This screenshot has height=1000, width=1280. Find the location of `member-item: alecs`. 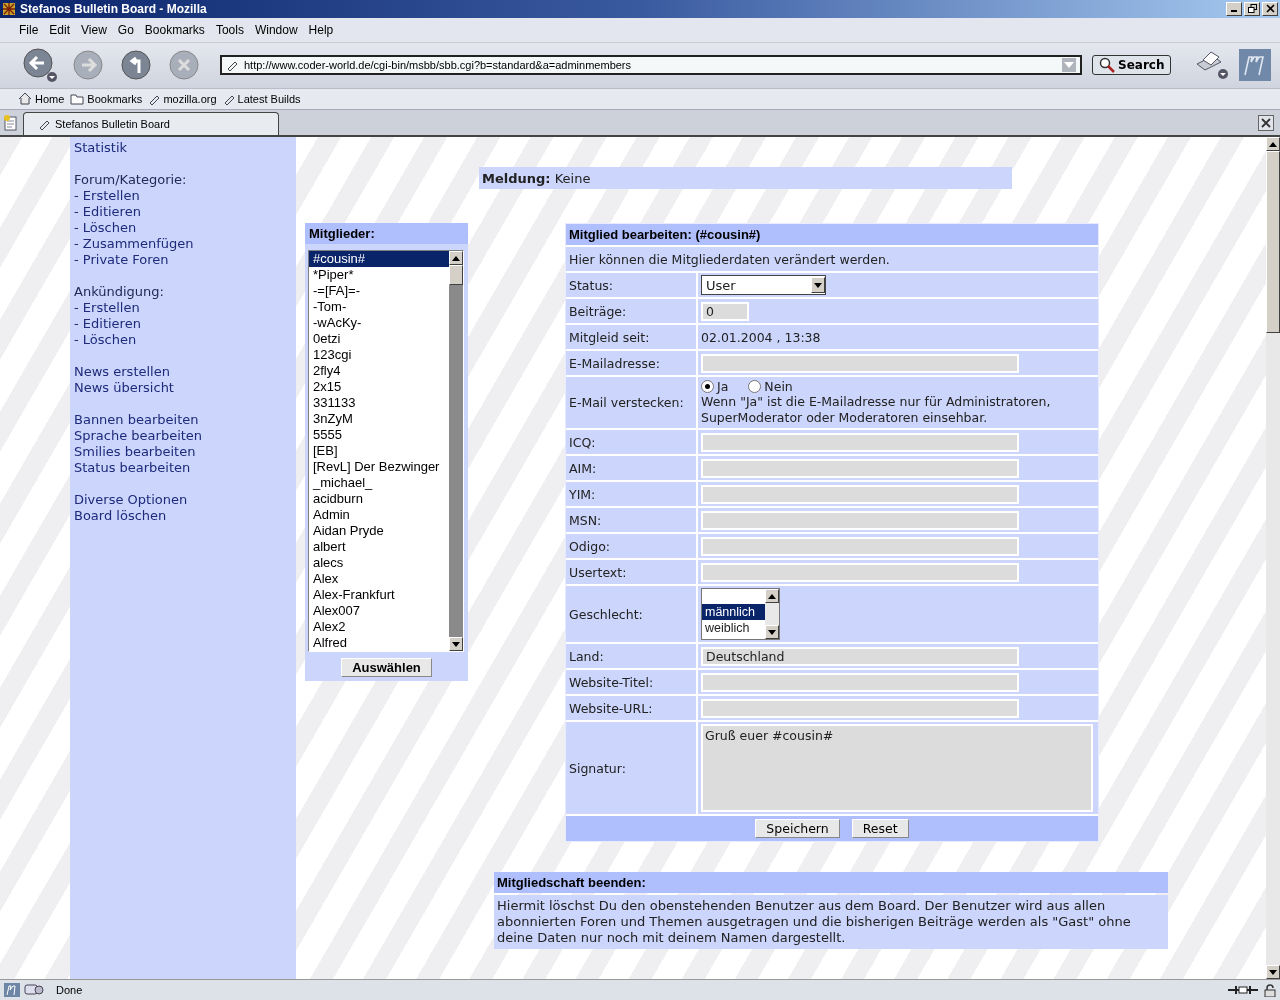

member-item: alecs is located at coordinates (379, 563).